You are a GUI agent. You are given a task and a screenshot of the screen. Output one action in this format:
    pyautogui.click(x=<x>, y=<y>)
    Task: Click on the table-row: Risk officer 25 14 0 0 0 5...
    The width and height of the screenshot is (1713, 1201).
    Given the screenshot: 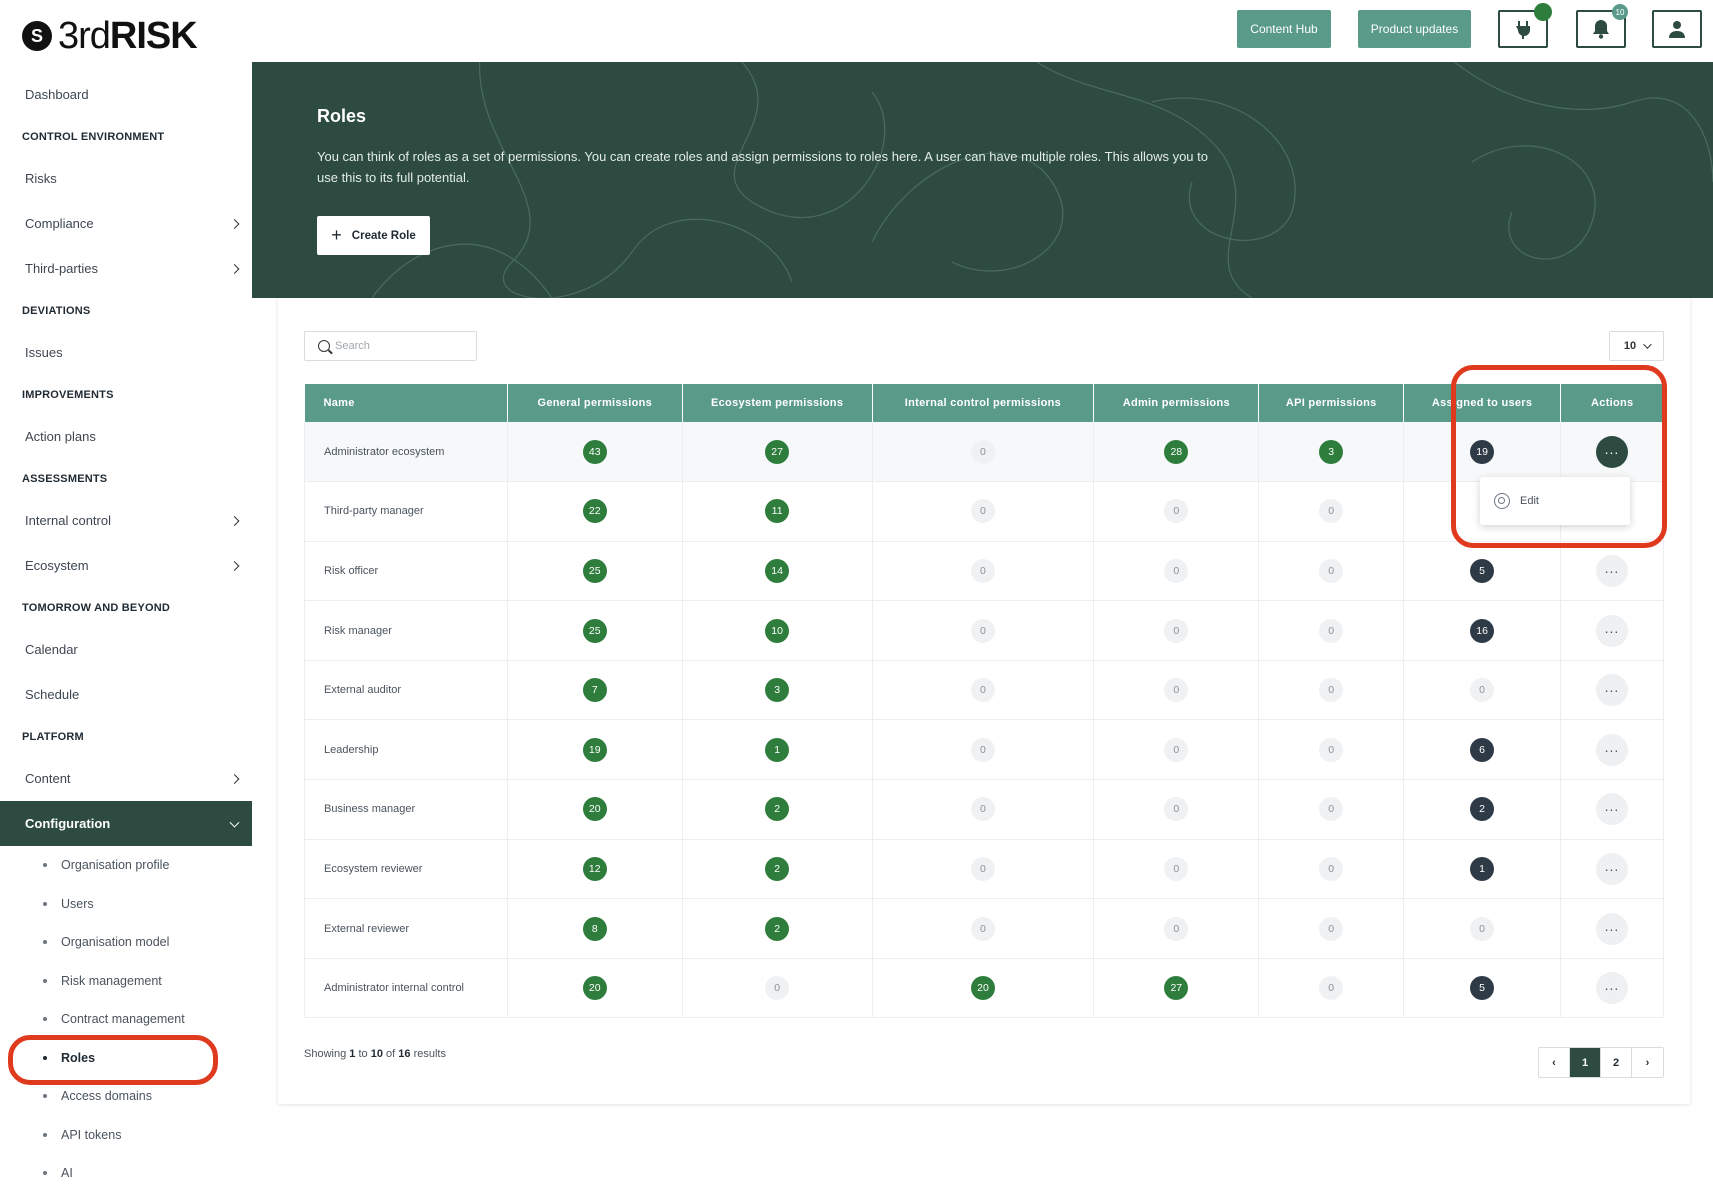 What is the action you would take?
    pyautogui.click(x=984, y=571)
    